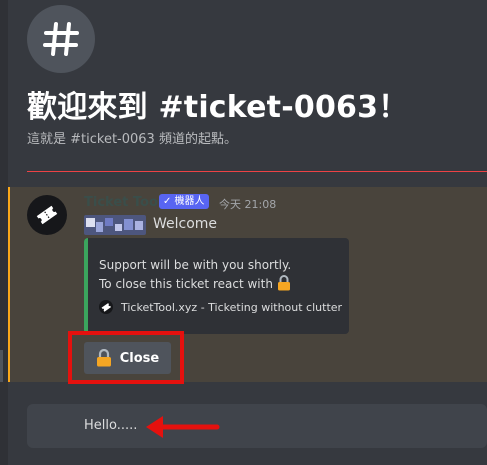 The width and height of the screenshot is (487, 465). Describe the element at coordinates (132, 139) in the screenshot. I see `channel-welcome-subtitle: 這就是 #ticket-0063 頻道的起點。` at that location.